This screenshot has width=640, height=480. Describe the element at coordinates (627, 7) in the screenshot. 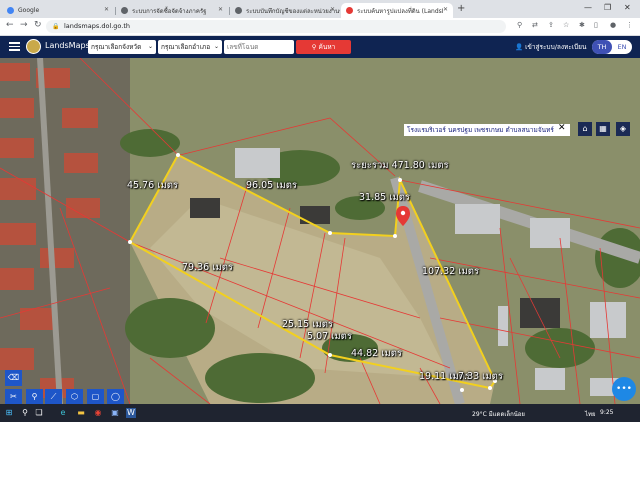

I see `close-window-icon: ✕` at that location.